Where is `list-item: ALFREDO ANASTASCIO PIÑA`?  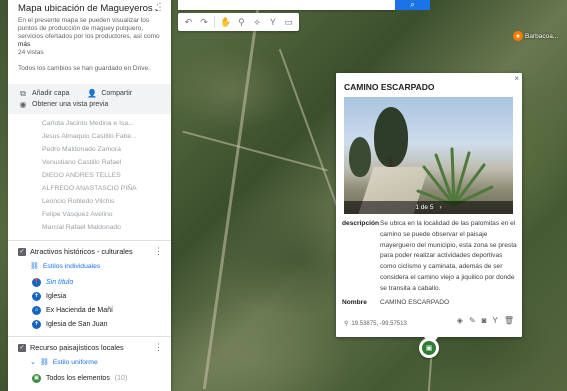
list-item: ALFREDO ANASTASCIO PIÑA is located at coordinates (106, 188).